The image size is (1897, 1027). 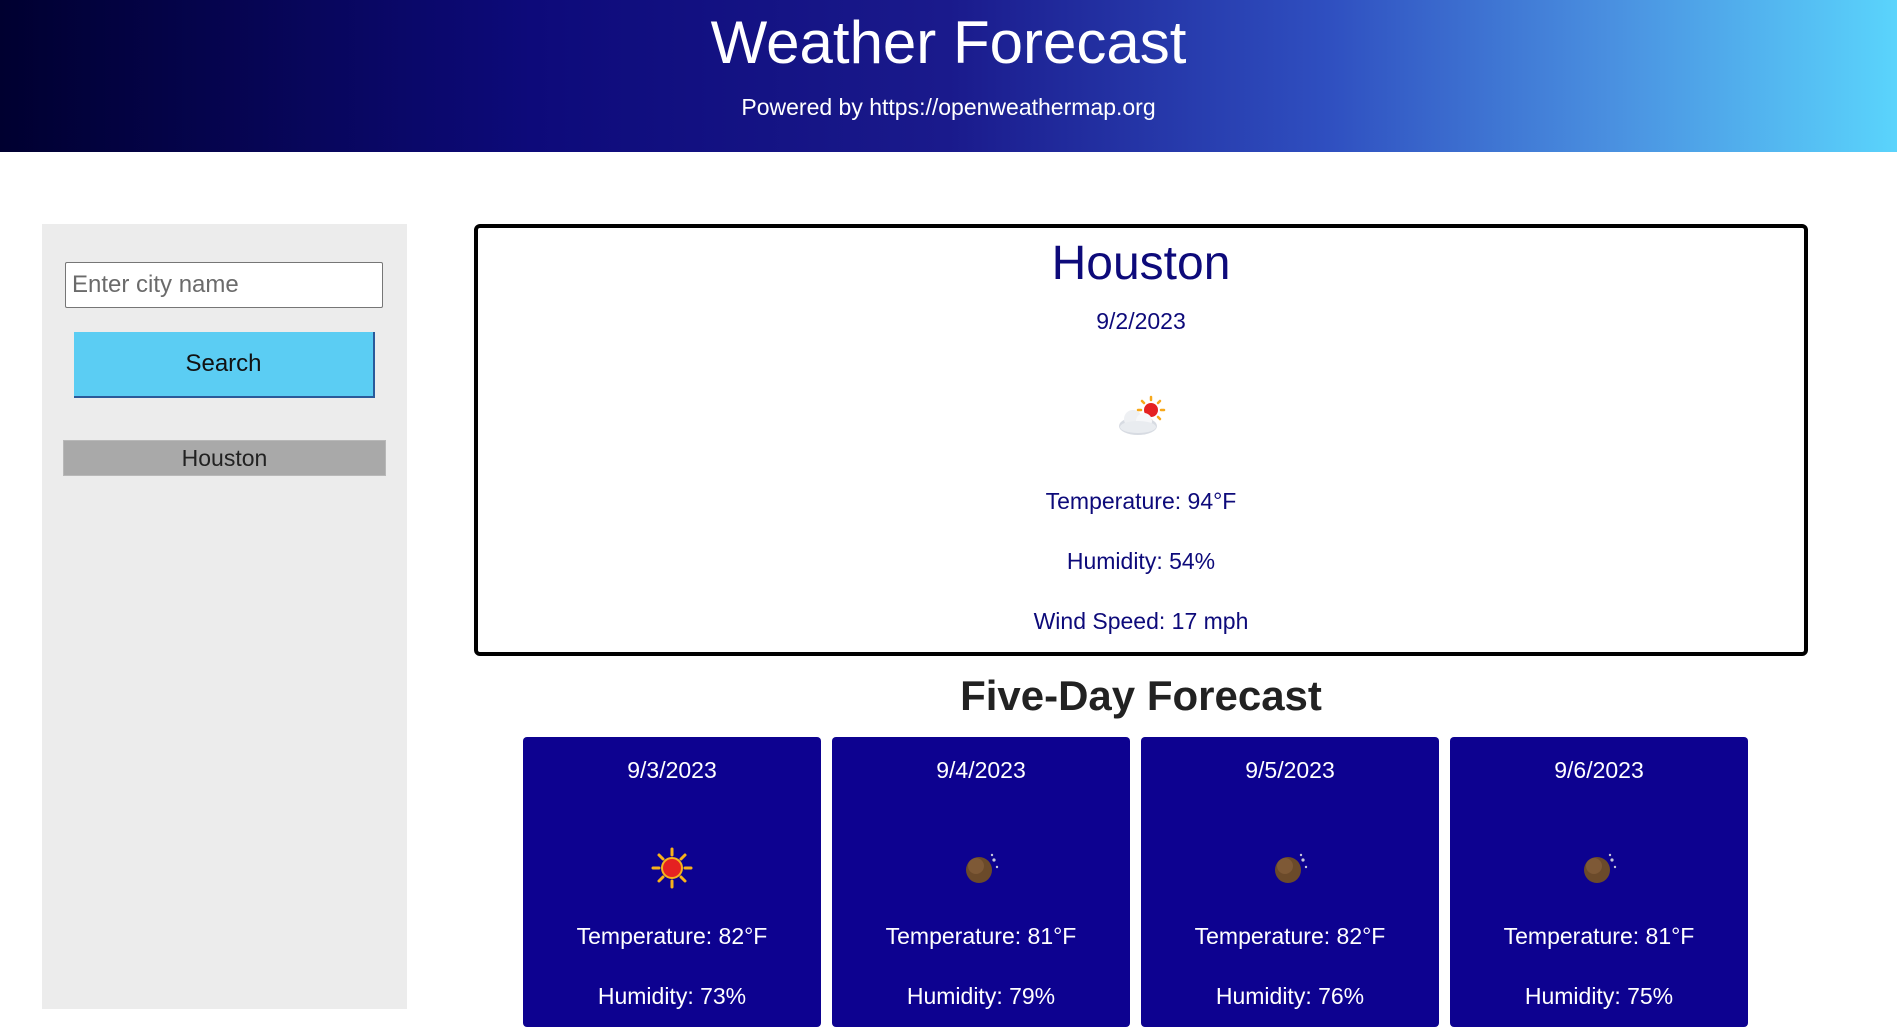 What do you see at coordinates (1290, 996) in the screenshot?
I see `forecast-humidity: Humidity: 76%` at bounding box center [1290, 996].